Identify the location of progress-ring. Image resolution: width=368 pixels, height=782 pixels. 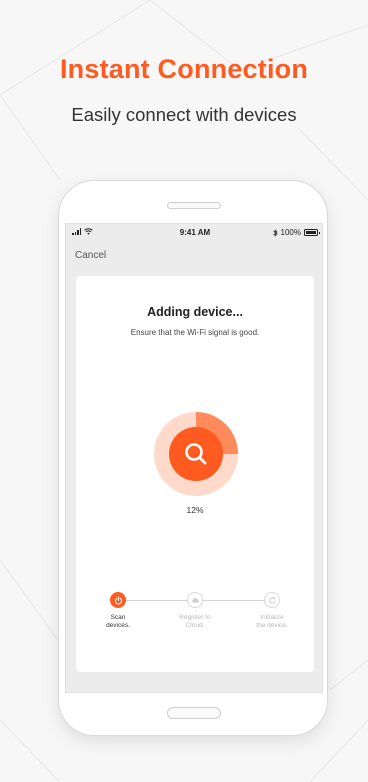
(196, 454).